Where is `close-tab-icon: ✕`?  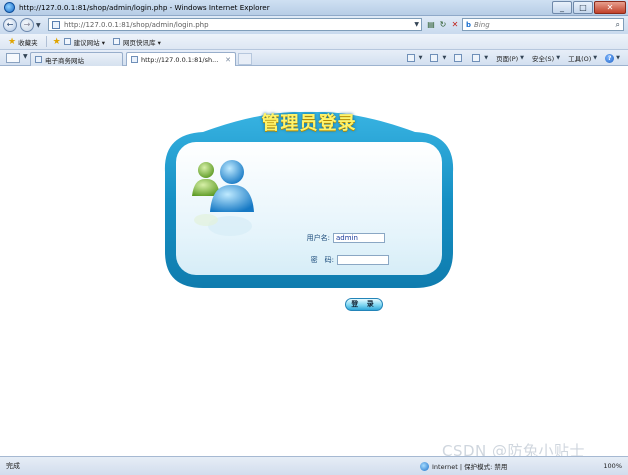
close-tab-icon: ✕ is located at coordinates (228, 60).